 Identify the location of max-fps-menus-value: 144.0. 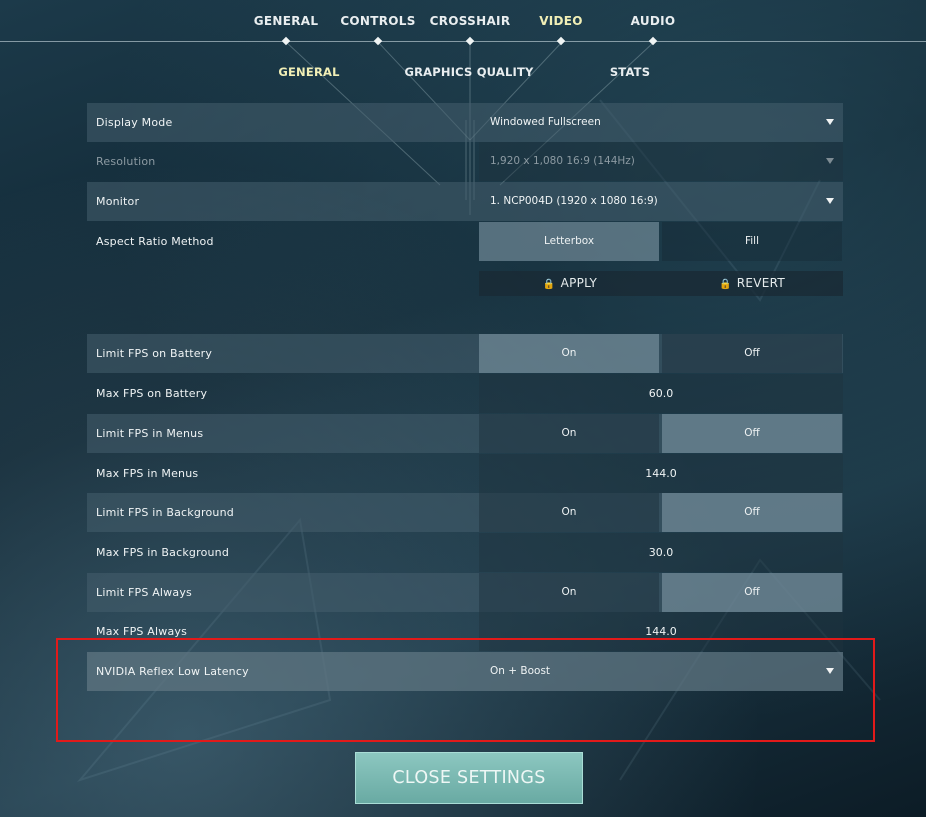
(661, 473).